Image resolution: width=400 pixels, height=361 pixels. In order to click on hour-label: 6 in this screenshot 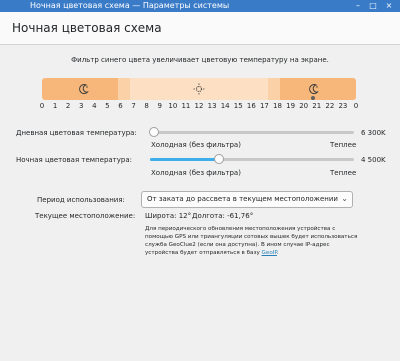, I will do `click(120, 106)`.